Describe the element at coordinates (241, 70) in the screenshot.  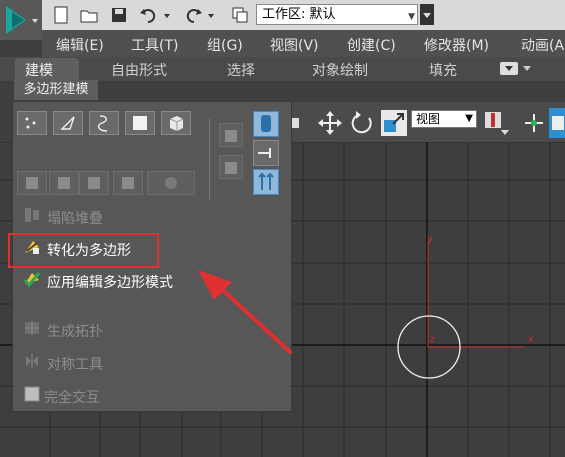
I see `ribbon-tab-selection: 选择` at that location.